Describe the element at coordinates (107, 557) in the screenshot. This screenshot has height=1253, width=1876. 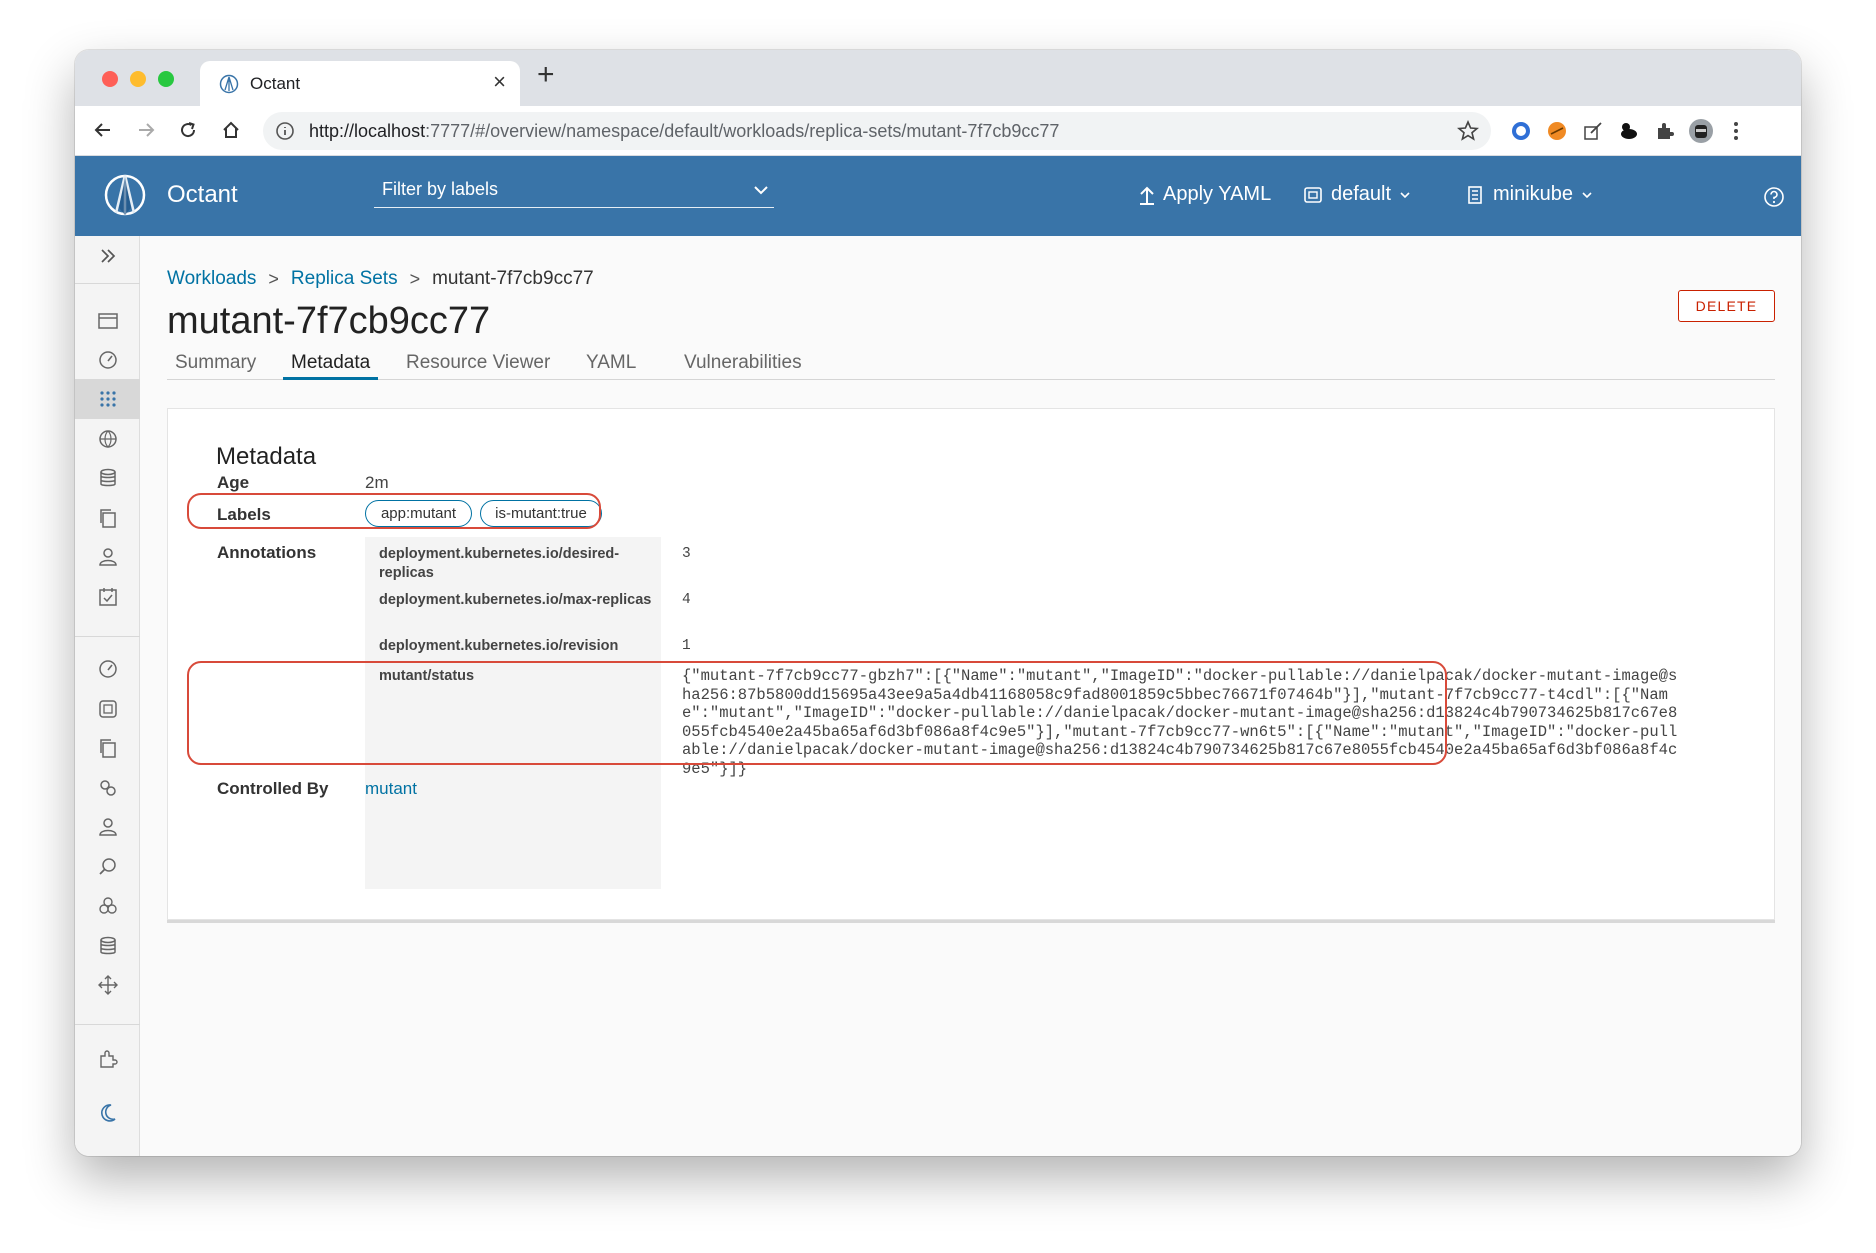
I see `sidebar-item-rbac` at that location.